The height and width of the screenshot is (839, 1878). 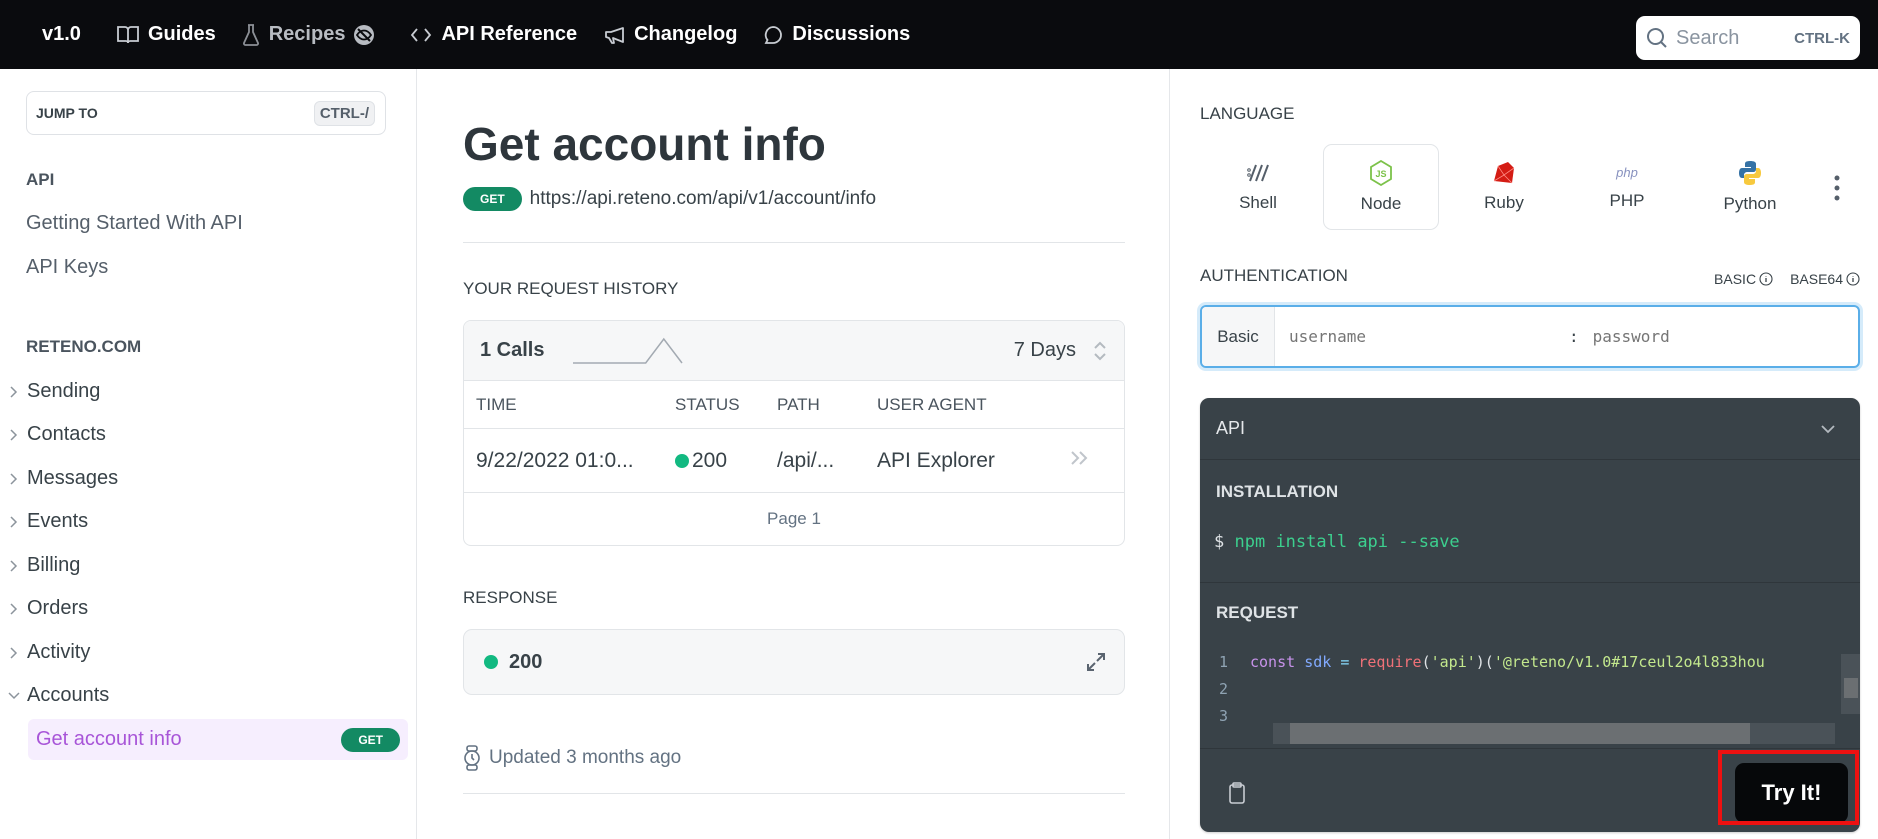 What do you see at coordinates (73, 478) in the screenshot?
I see `sidebar-category-label: Messages` at bounding box center [73, 478].